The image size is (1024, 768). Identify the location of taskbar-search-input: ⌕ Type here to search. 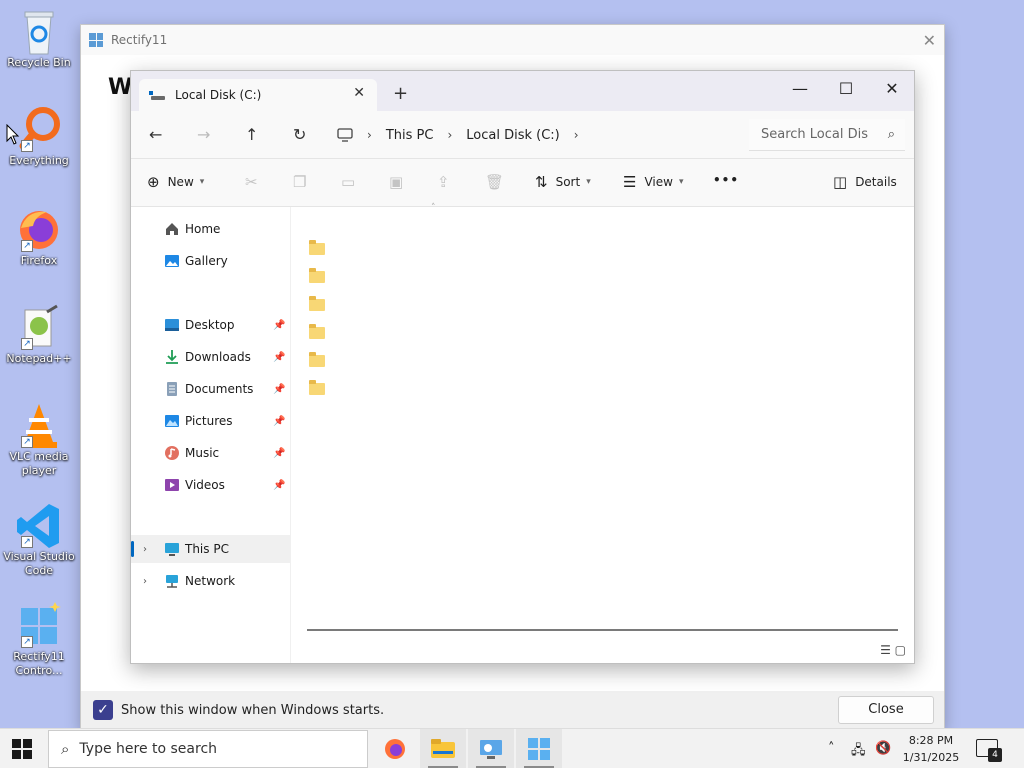
(208, 749).